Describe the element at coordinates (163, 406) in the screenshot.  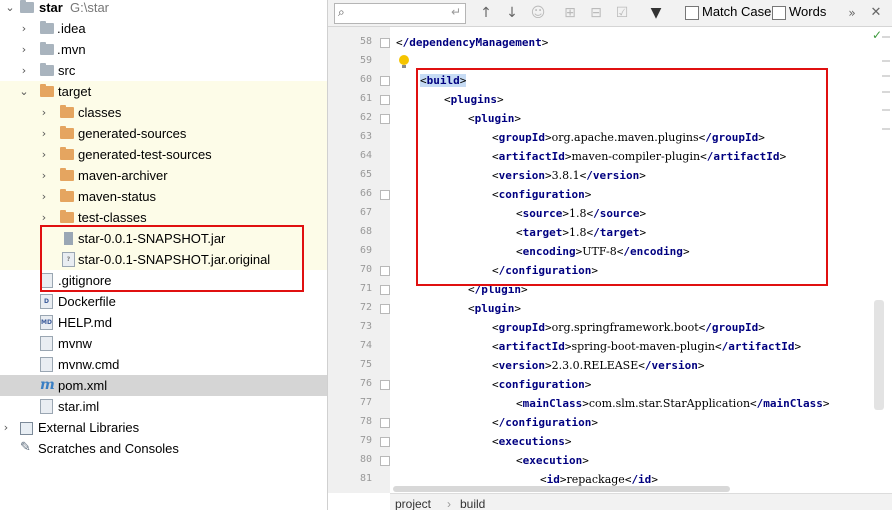
I see `tree-item-star-iml: star.iml` at that location.